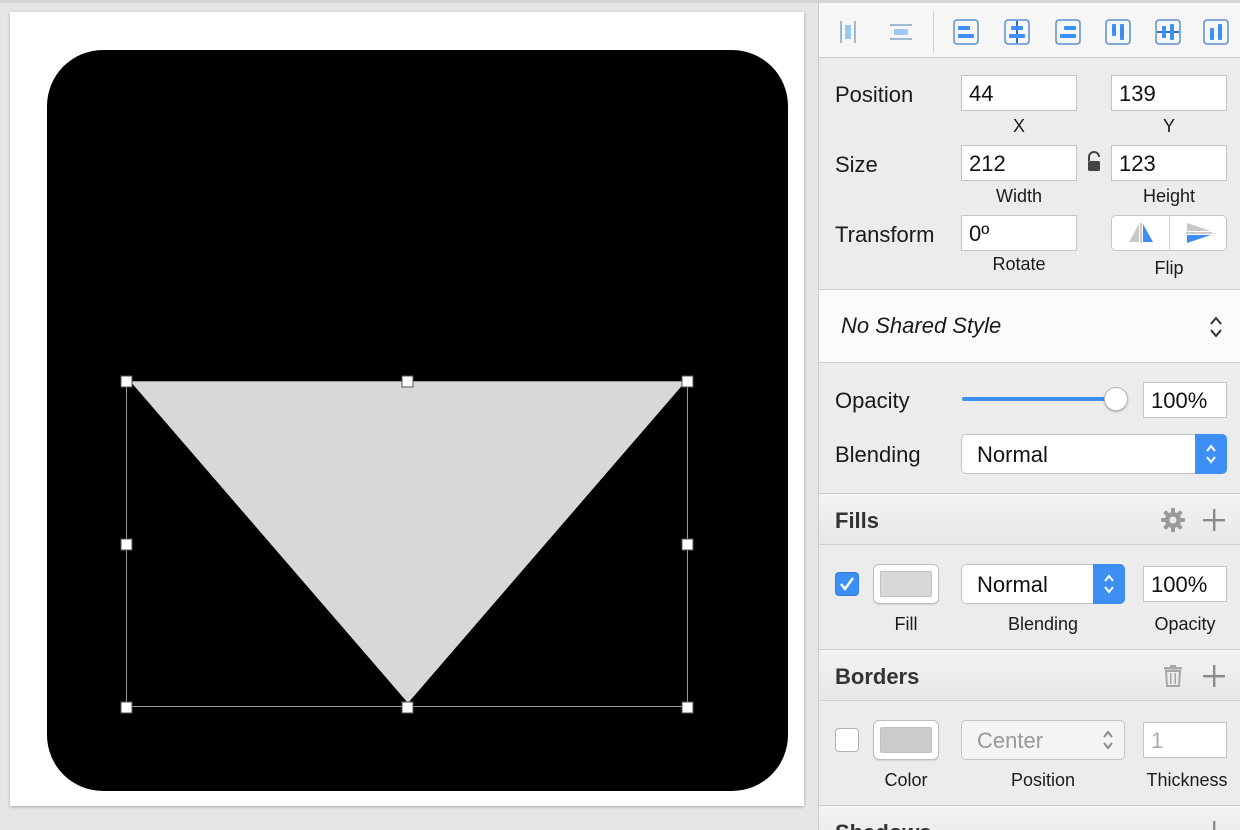 Image resolution: width=1240 pixels, height=830 pixels. What do you see at coordinates (1019, 264) in the screenshot?
I see `rotate-label: Rotate` at bounding box center [1019, 264].